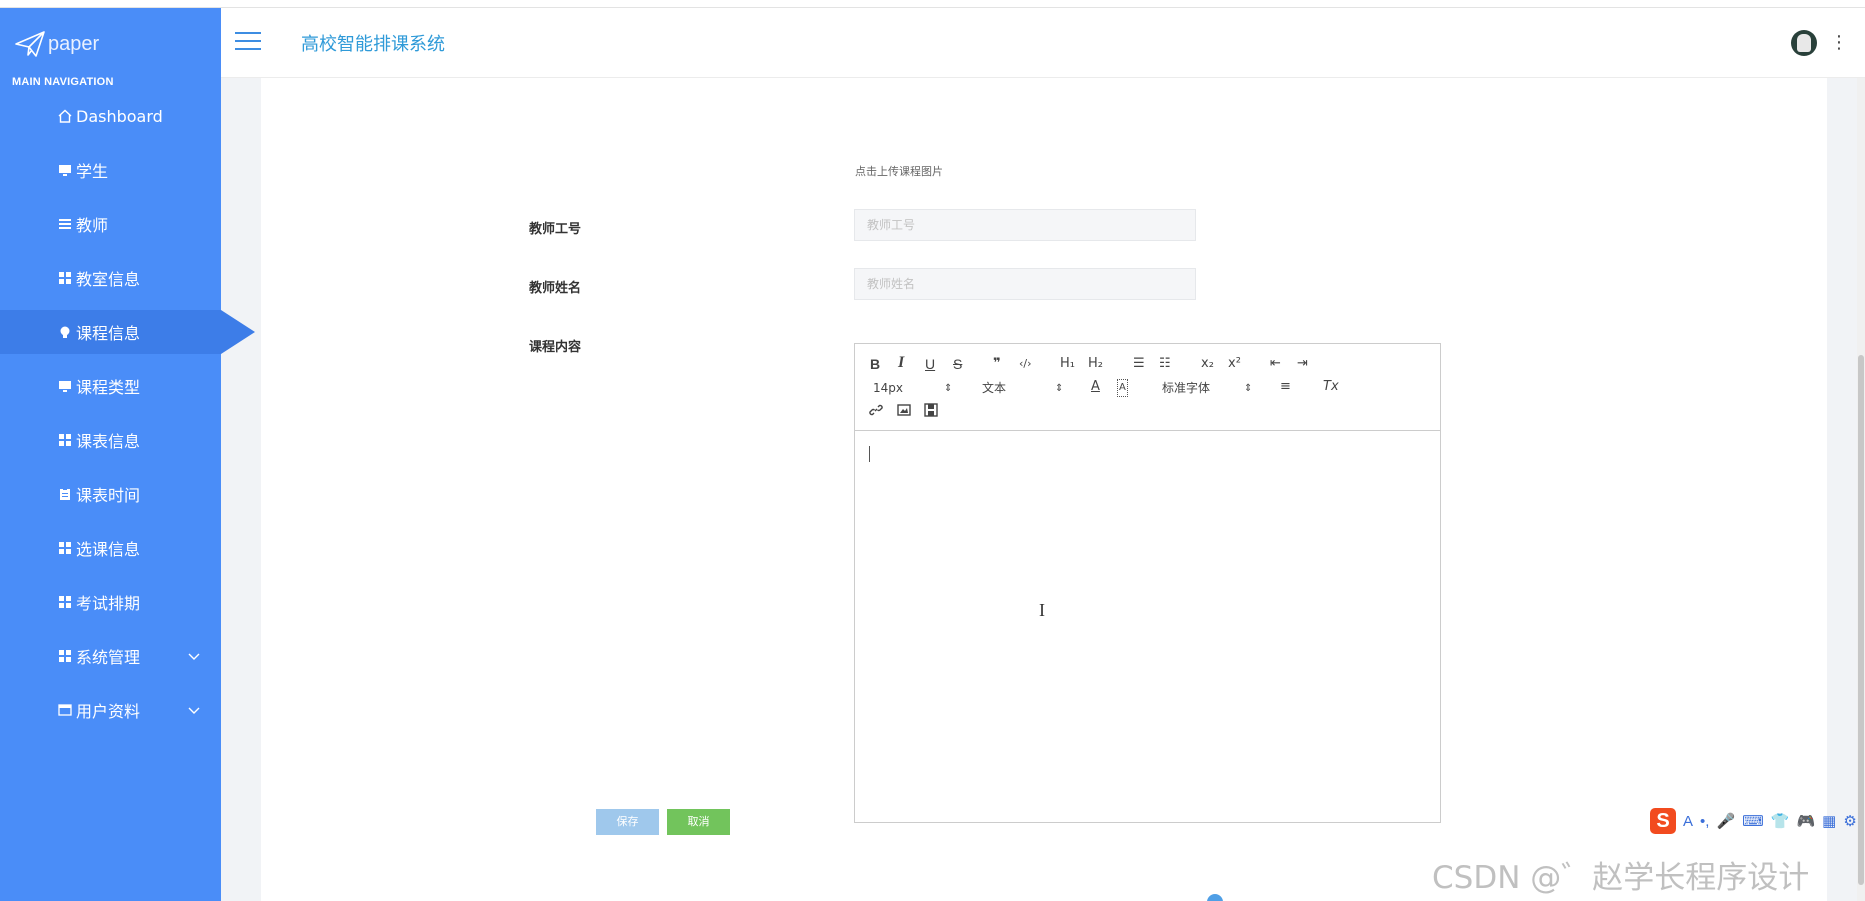 This screenshot has height=901, width=1865. I want to click on save-button: 保存, so click(627, 822).